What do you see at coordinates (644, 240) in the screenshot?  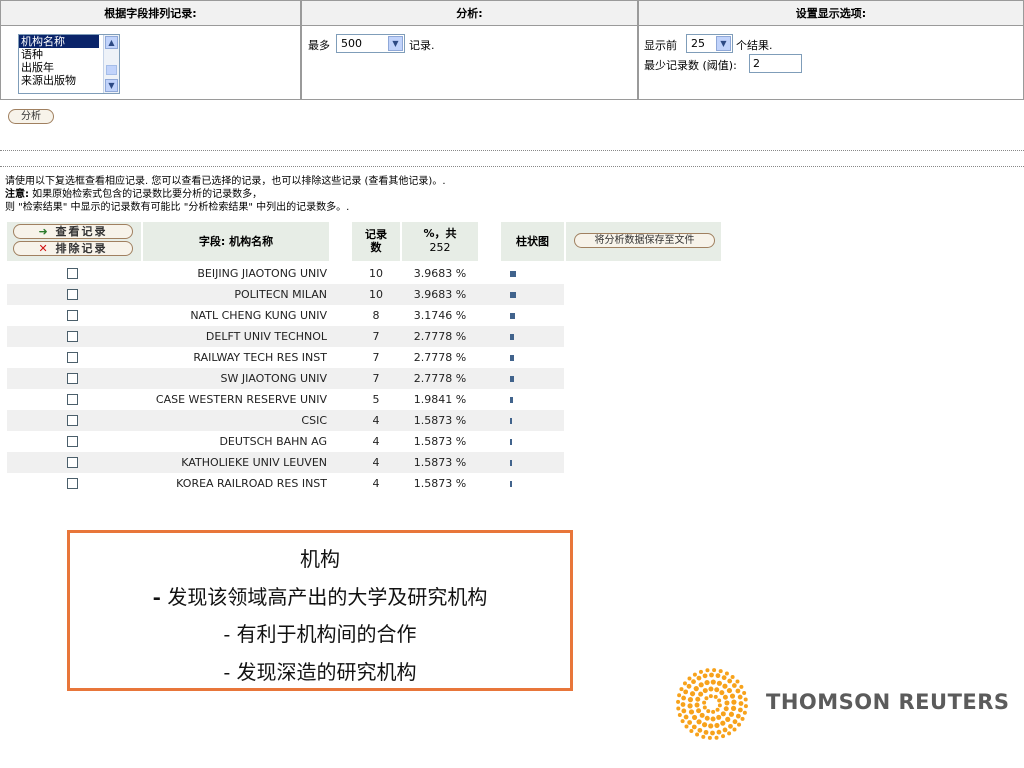 I see `save-analysis-button: 将分析数据保存至文件` at bounding box center [644, 240].